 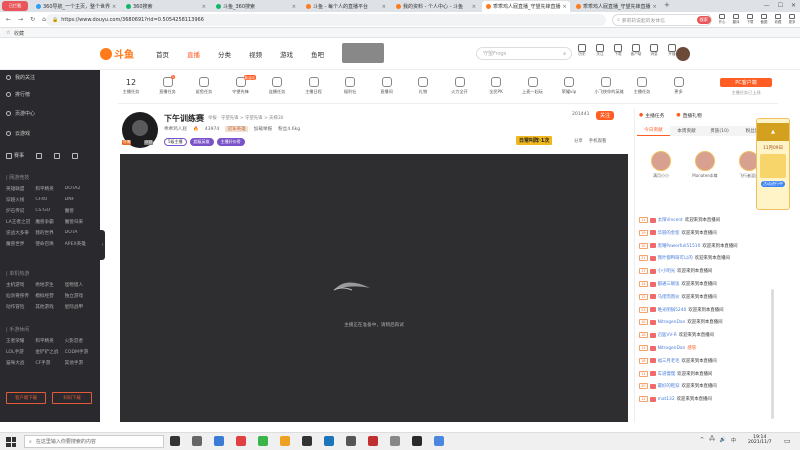 I want to click on room-tag: 超级英雄, so click(x=201, y=142).